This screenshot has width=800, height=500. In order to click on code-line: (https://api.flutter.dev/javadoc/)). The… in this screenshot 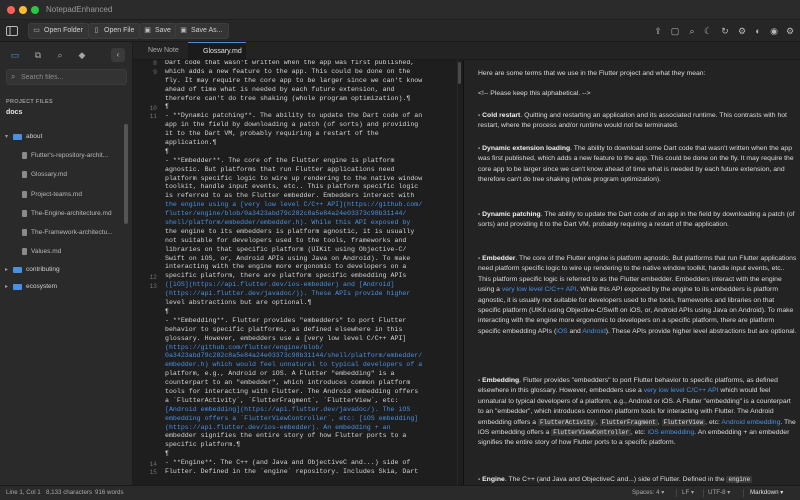, I will do `click(310, 294)`.